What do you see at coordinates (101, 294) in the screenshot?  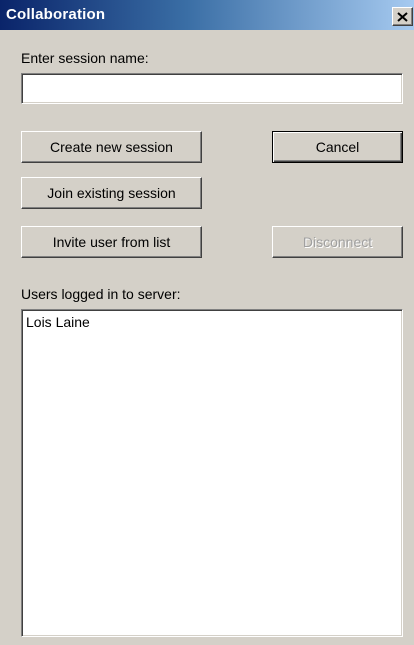 I see `users-label: Users logged in to server:` at bounding box center [101, 294].